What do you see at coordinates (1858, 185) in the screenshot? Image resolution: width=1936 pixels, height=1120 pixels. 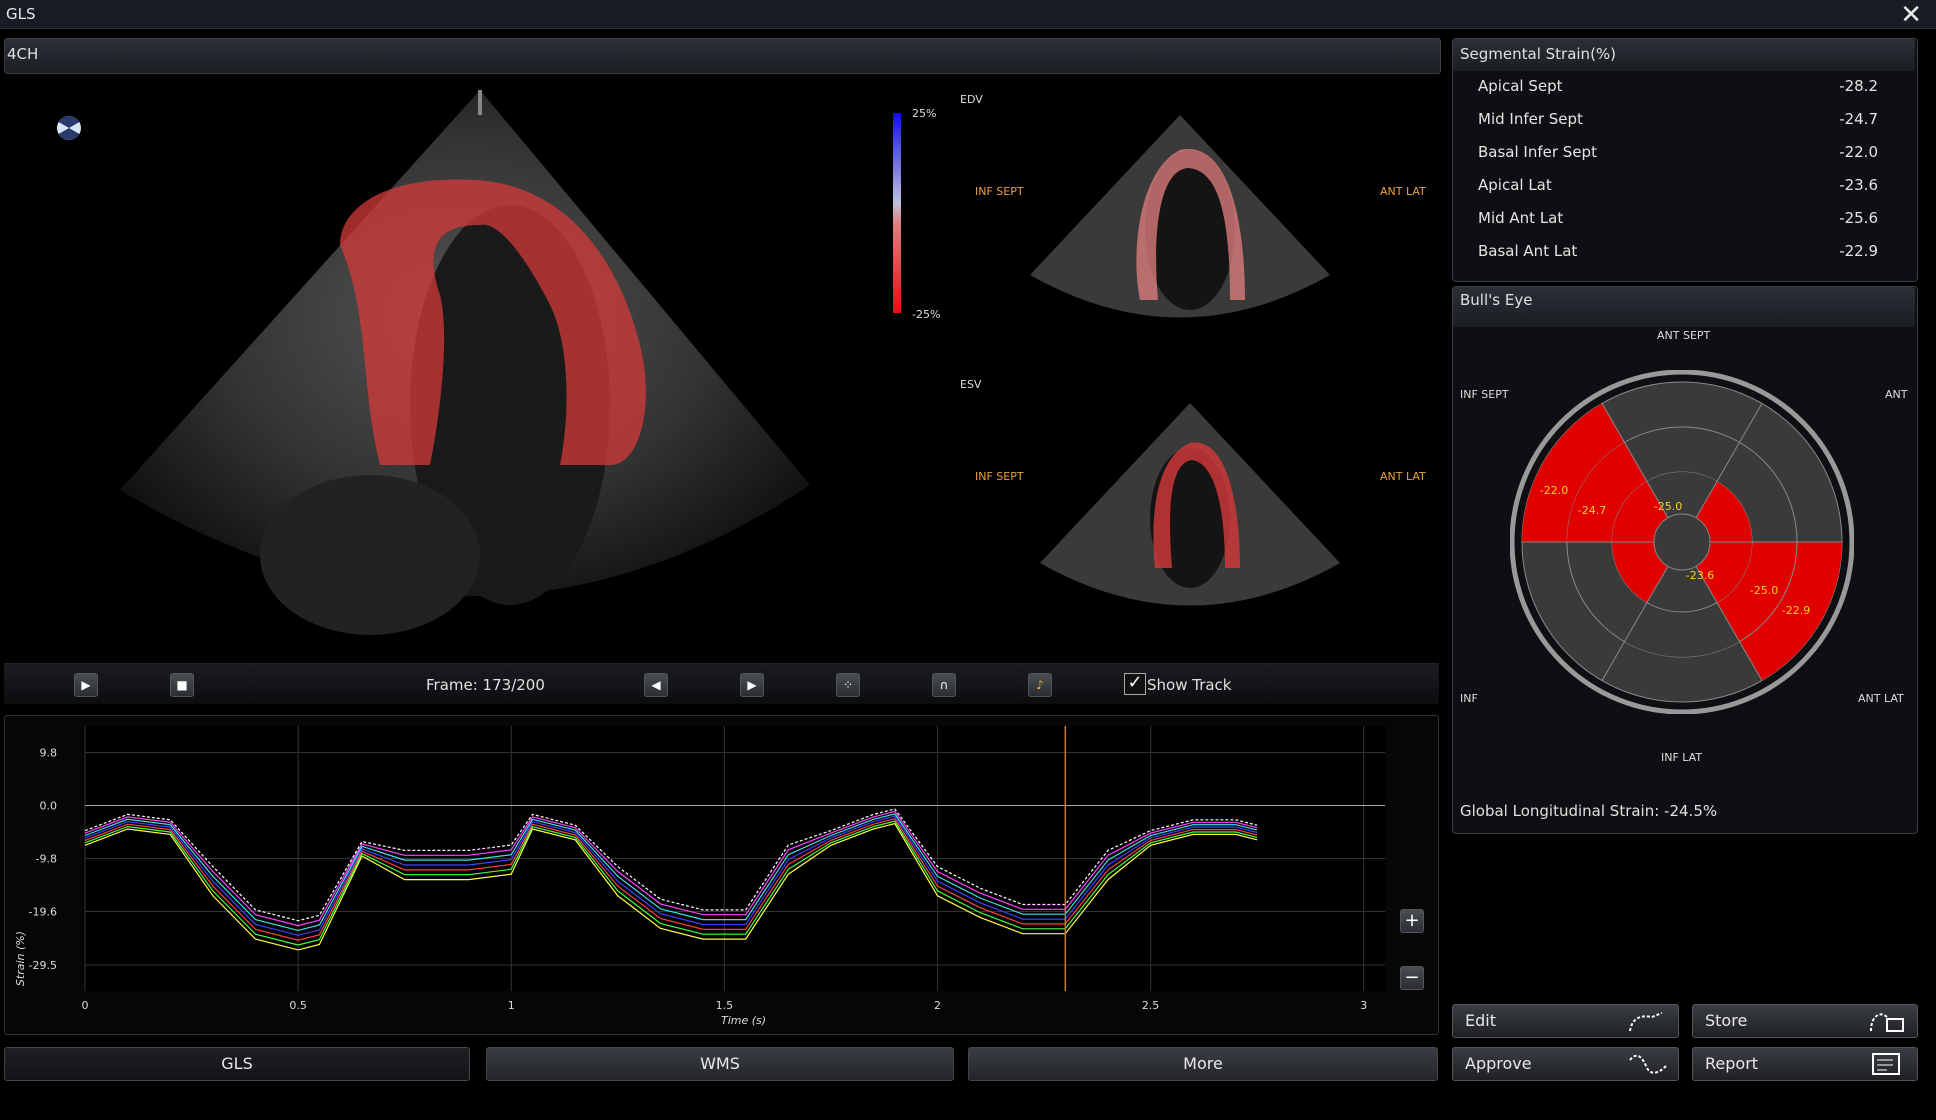 I see `segment-value: -23.6` at bounding box center [1858, 185].